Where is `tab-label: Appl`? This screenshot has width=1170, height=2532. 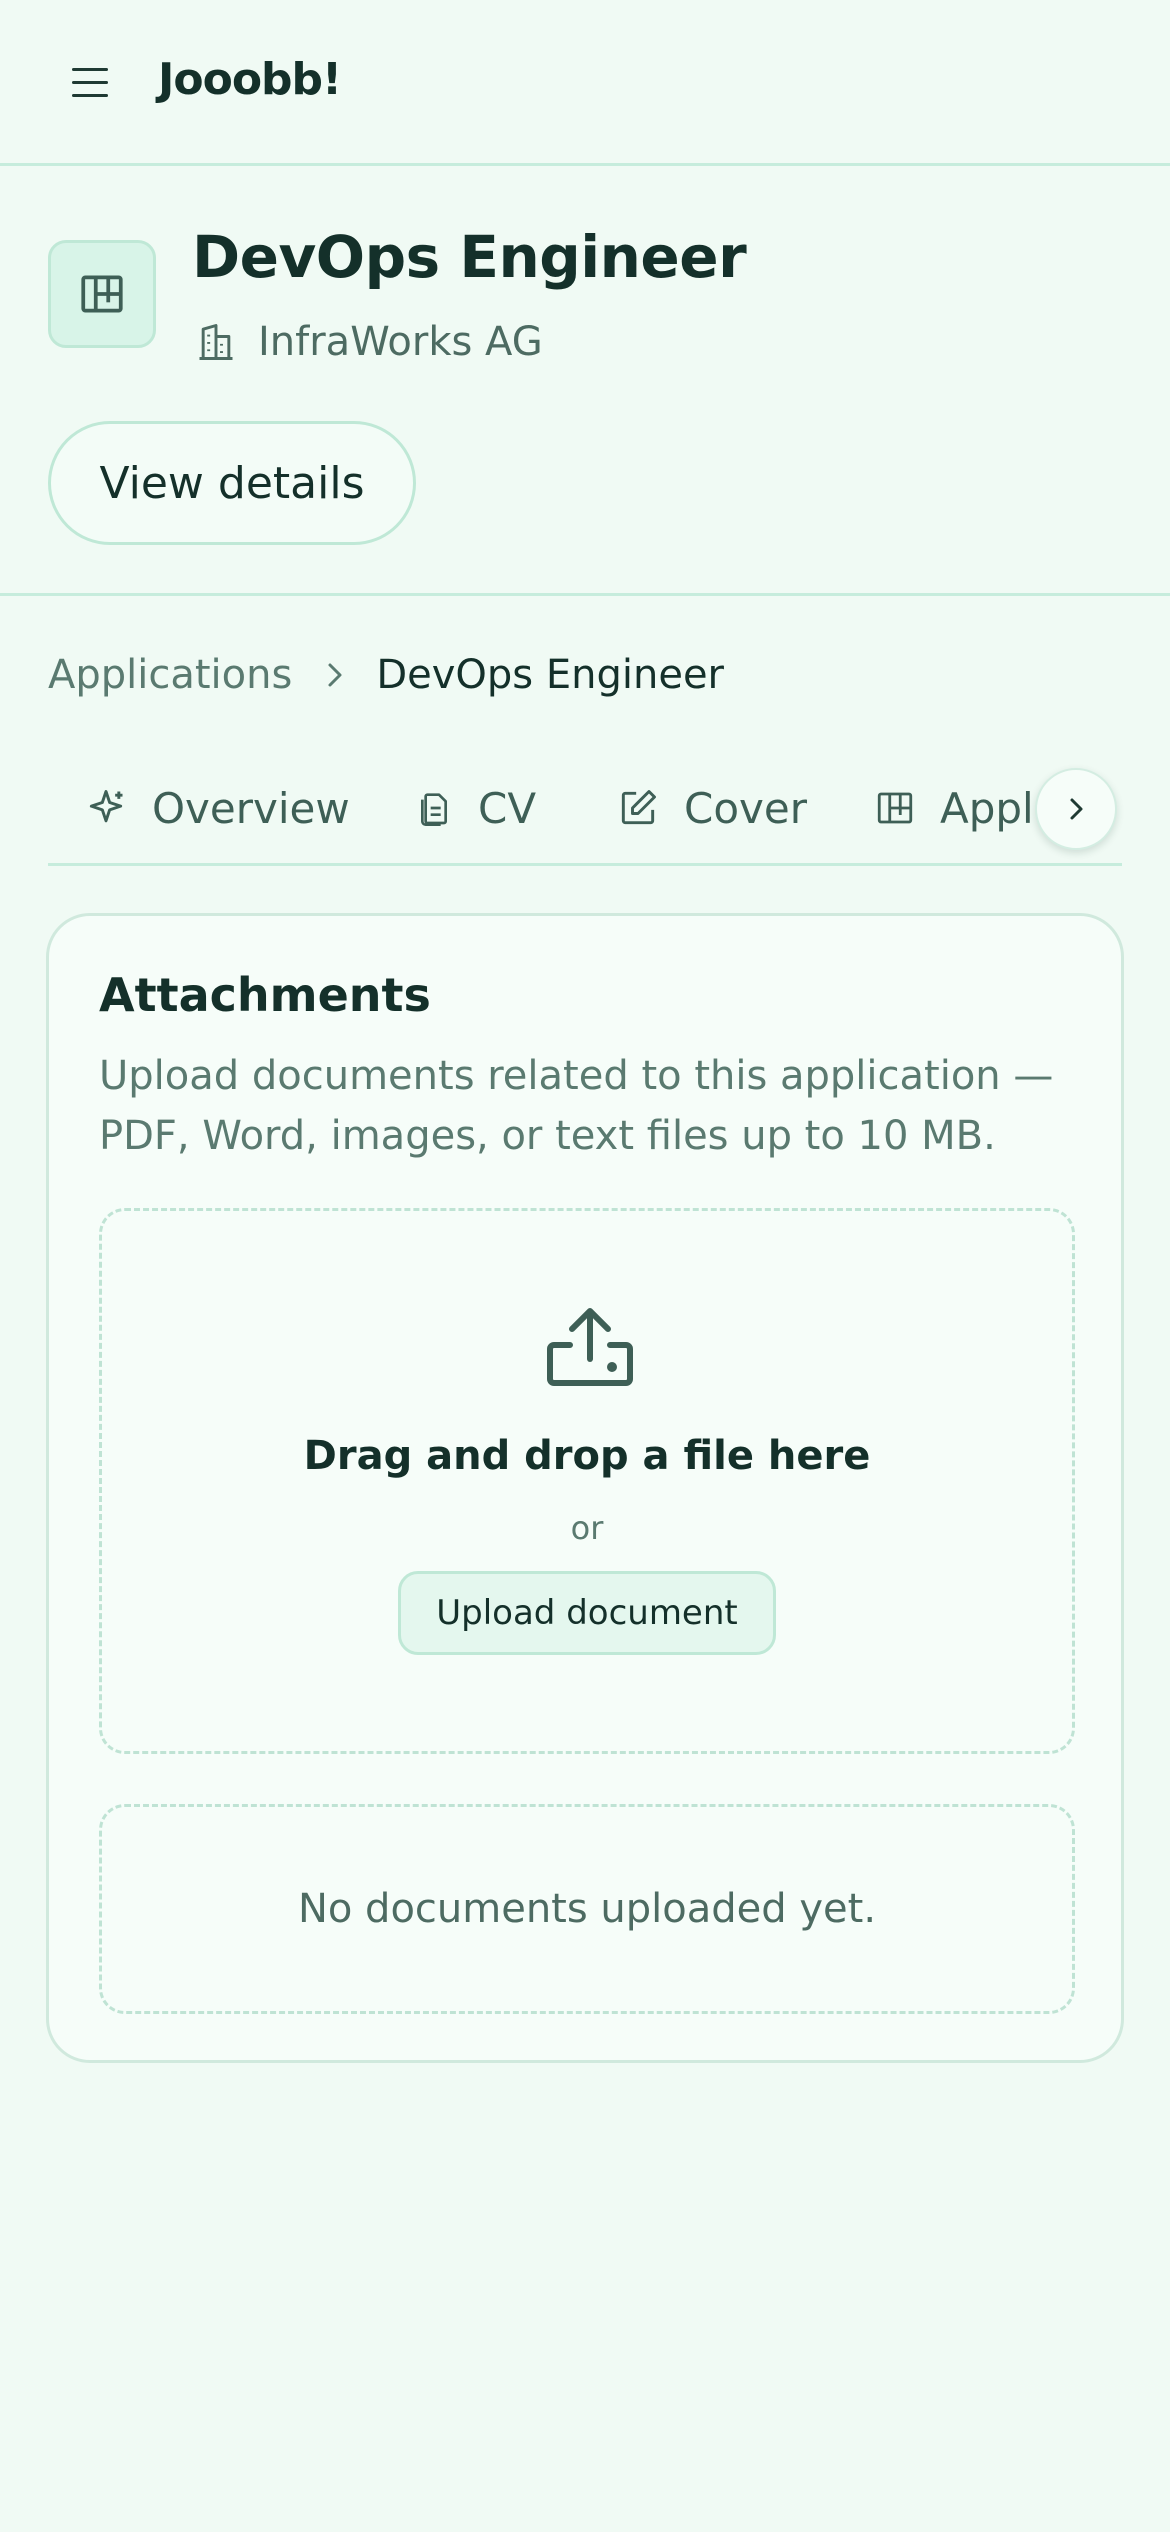
tab-label: Appl is located at coordinates (987, 808).